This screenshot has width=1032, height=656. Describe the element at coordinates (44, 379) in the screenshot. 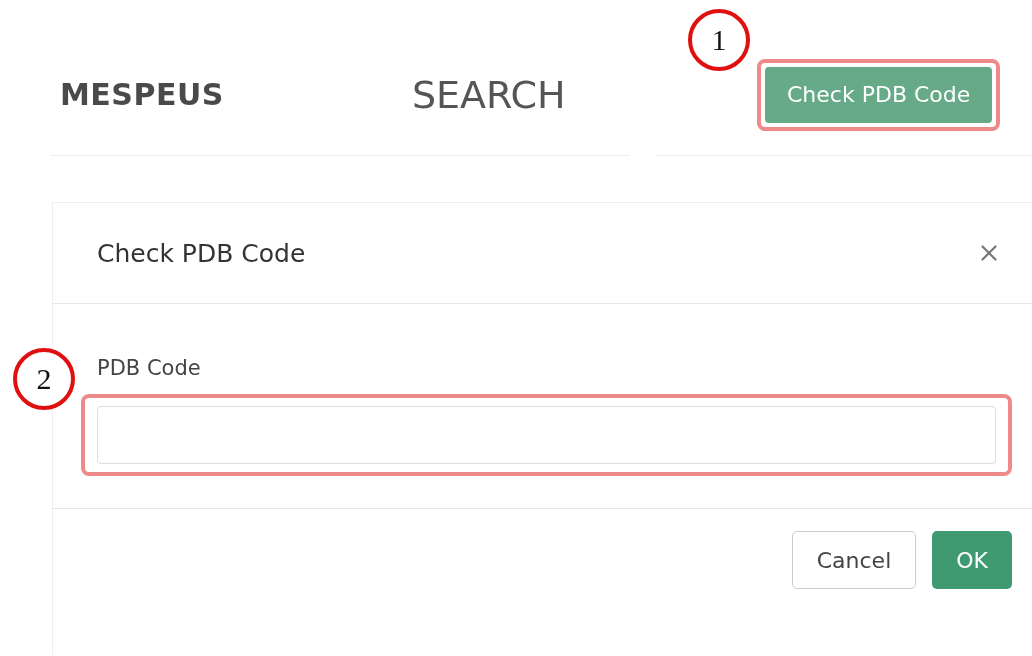

I see `callout-marker: 2` at that location.